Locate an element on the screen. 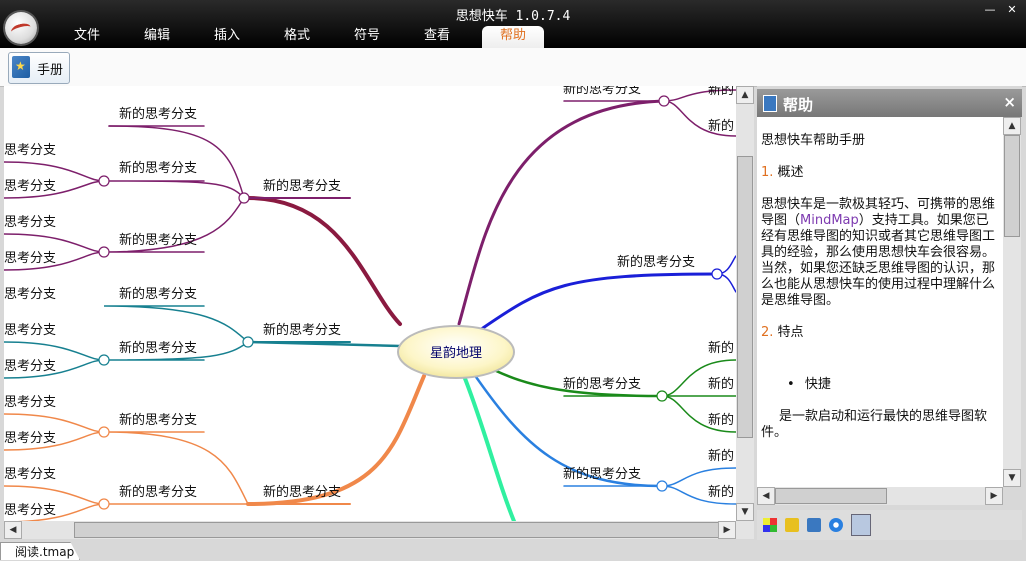 This screenshot has width=1026, height=561. minimize-icon: — is located at coordinates (990, 10).